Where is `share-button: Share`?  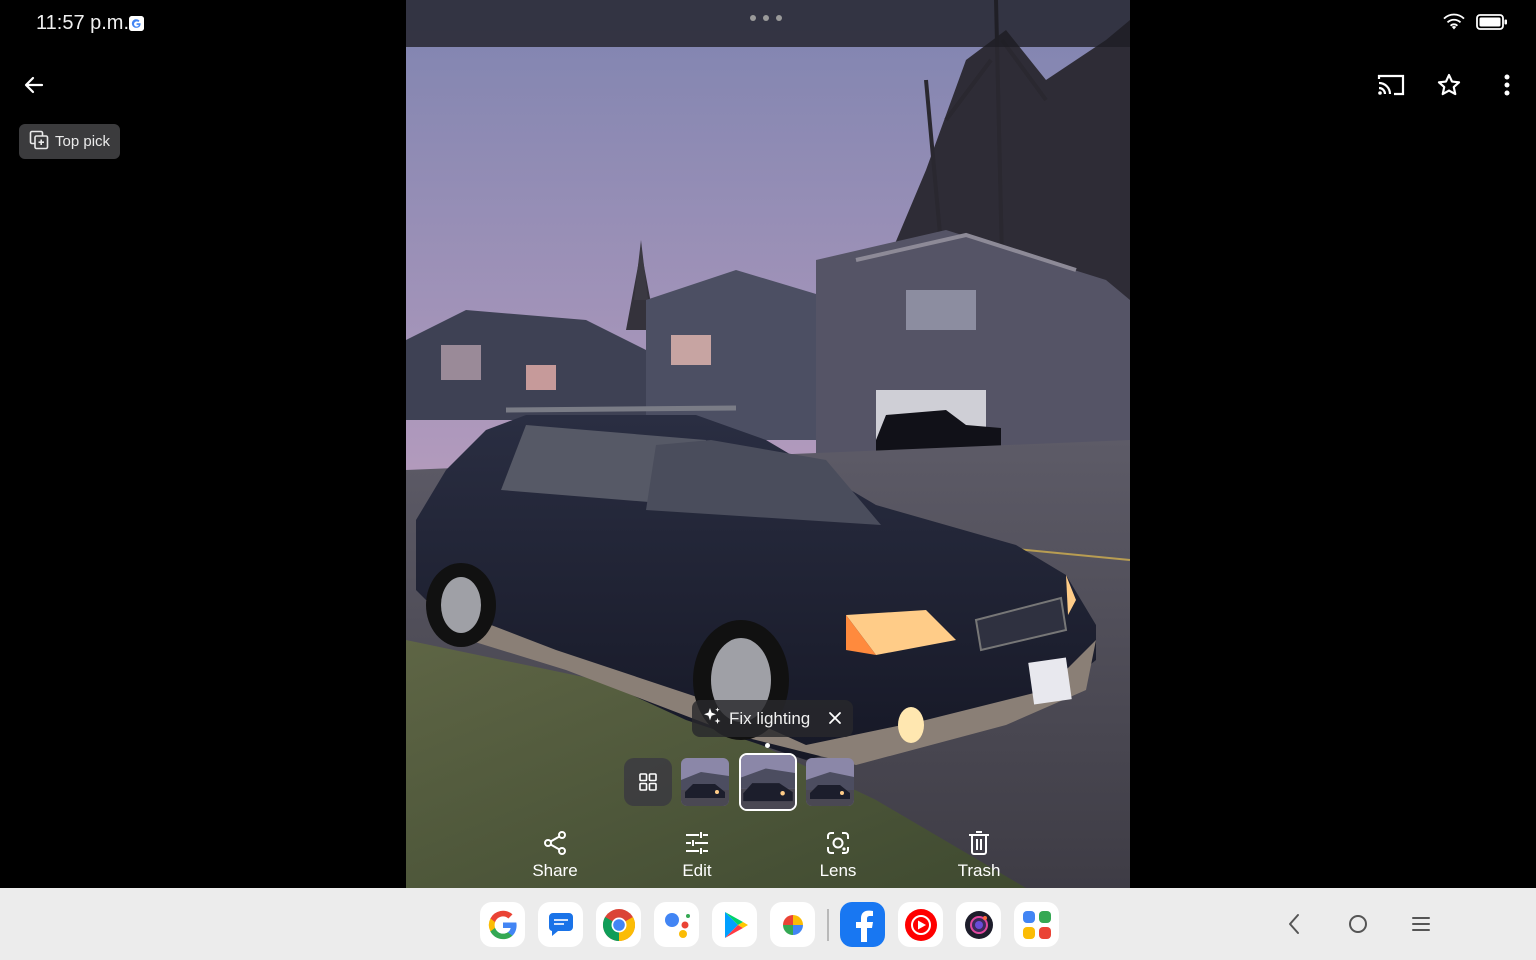
share-button: Share is located at coordinates (555, 856).